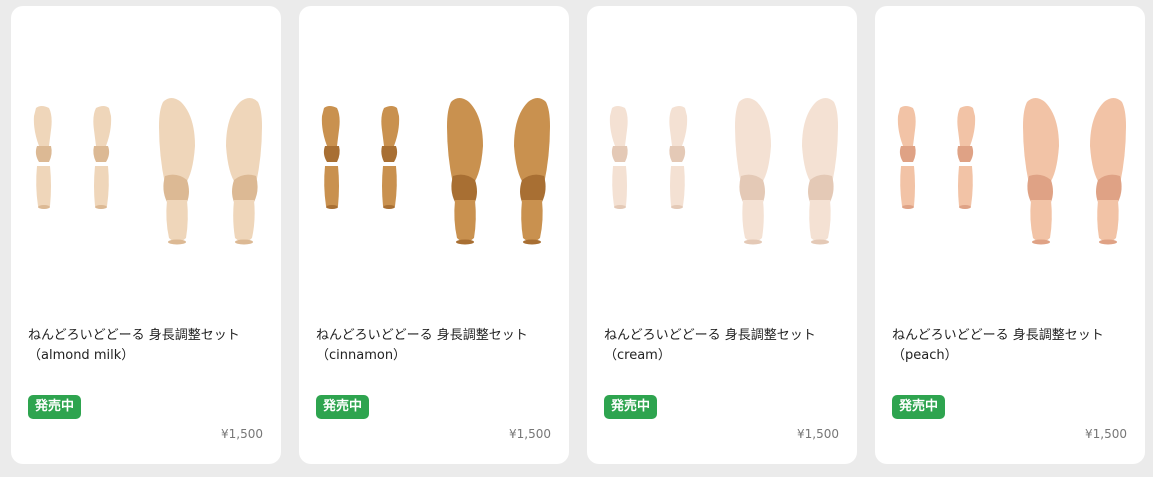 The image size is (1153, 477). I want to click on product-title: ねんどろいどどーる 身長調整セット （peach）, so click(1012, 346).